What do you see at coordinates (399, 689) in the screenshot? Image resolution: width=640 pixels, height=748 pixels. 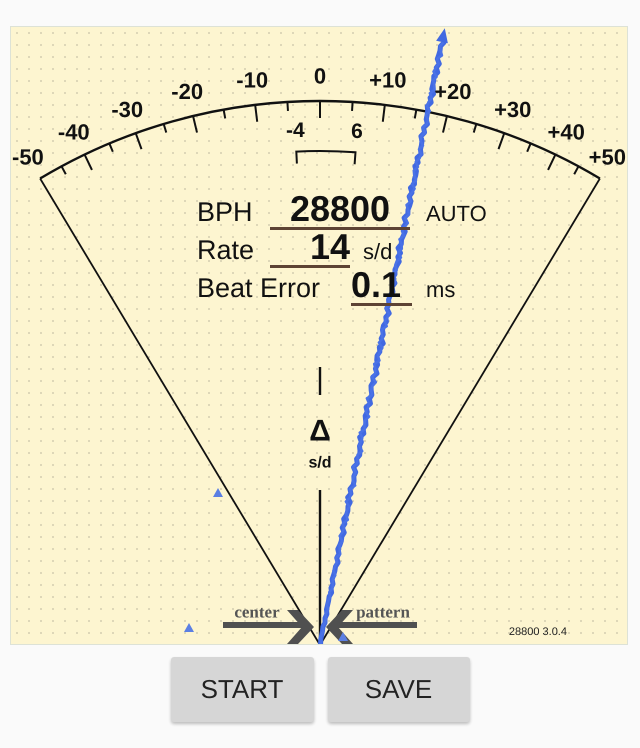 I see `save-button: SAVE` at bounding box center [399, 689].